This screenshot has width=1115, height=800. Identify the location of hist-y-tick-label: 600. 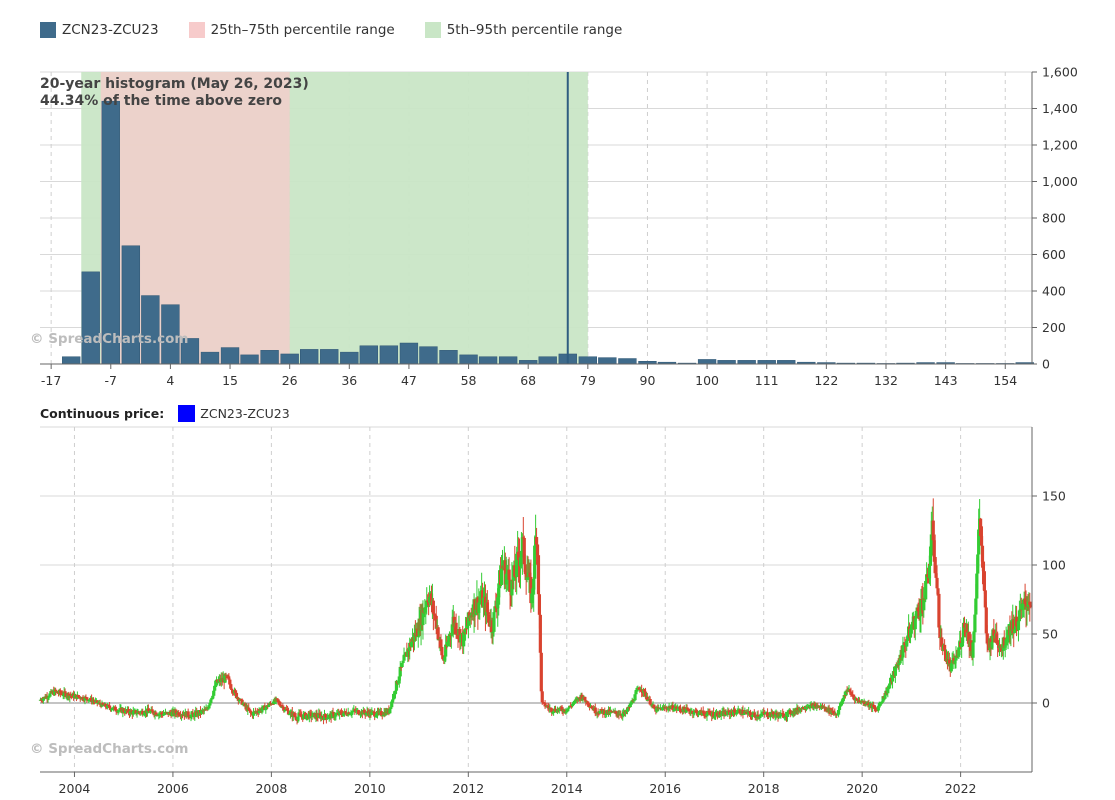
(1054, 254).